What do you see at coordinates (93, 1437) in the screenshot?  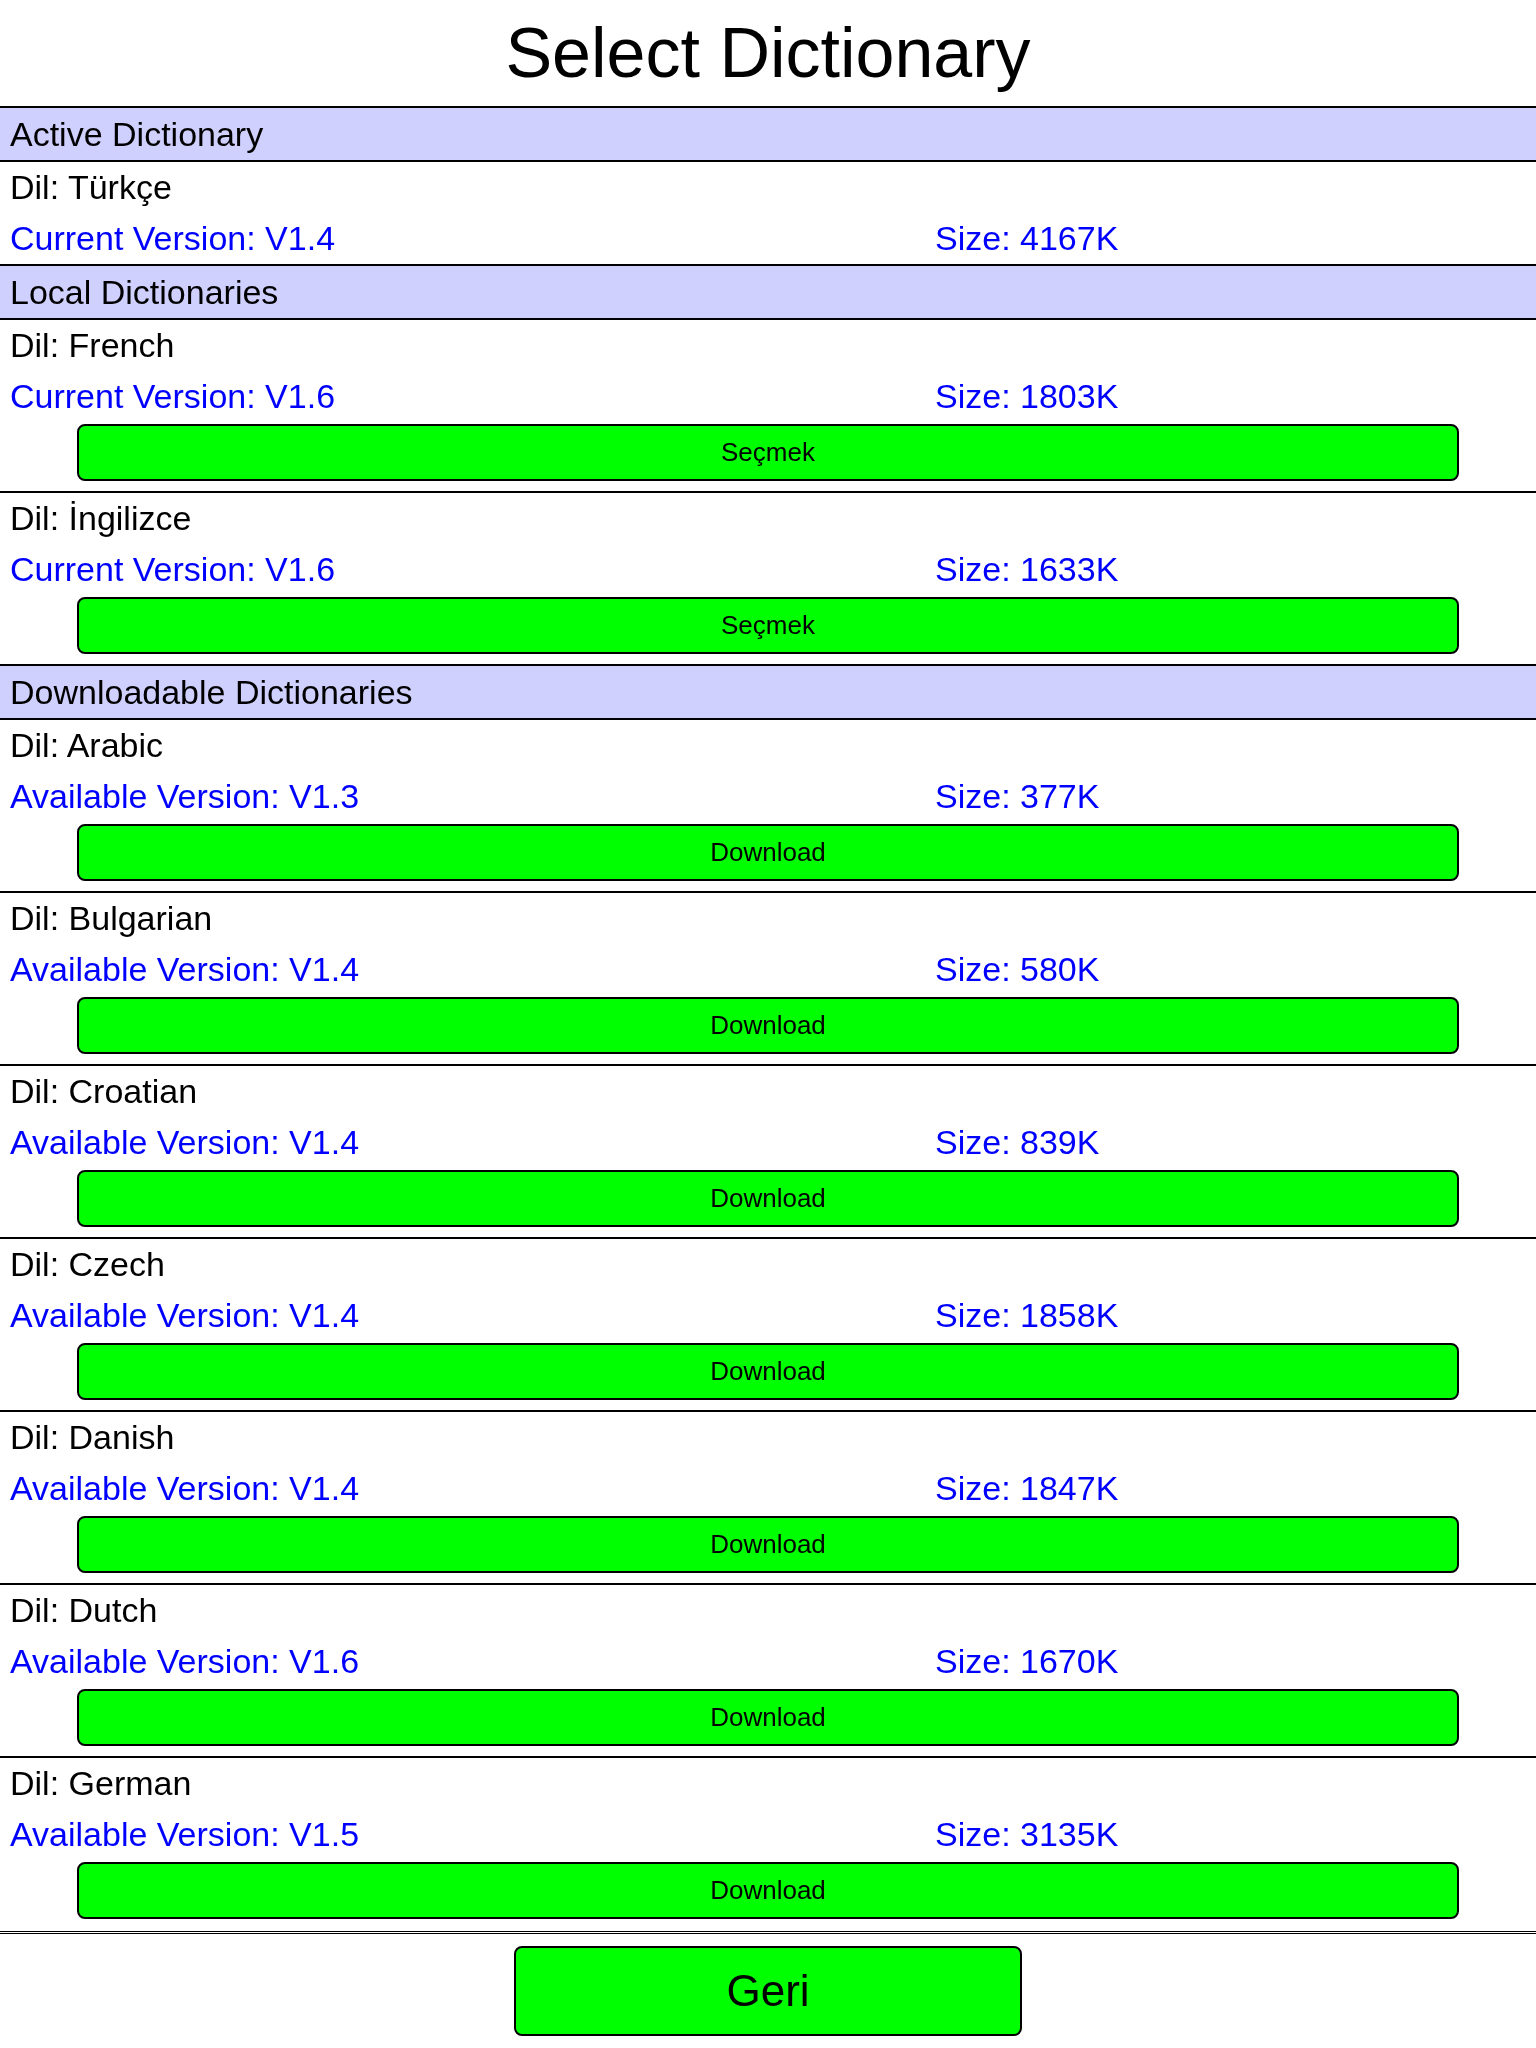 I see `language-label: Dil: Danish` at bounding box center [93, 1437].